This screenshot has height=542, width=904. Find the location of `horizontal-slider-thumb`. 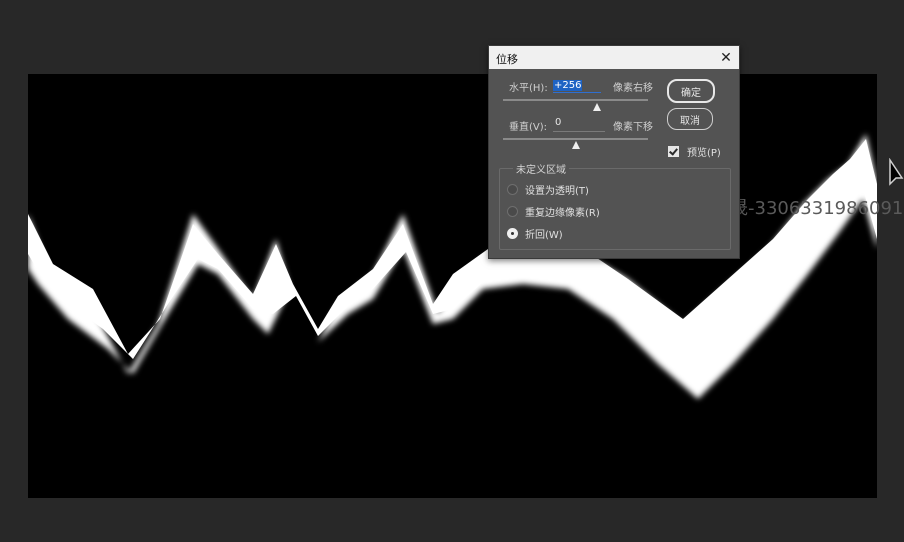

horizontal-slider-thumb is located at coordinates (597, 107).